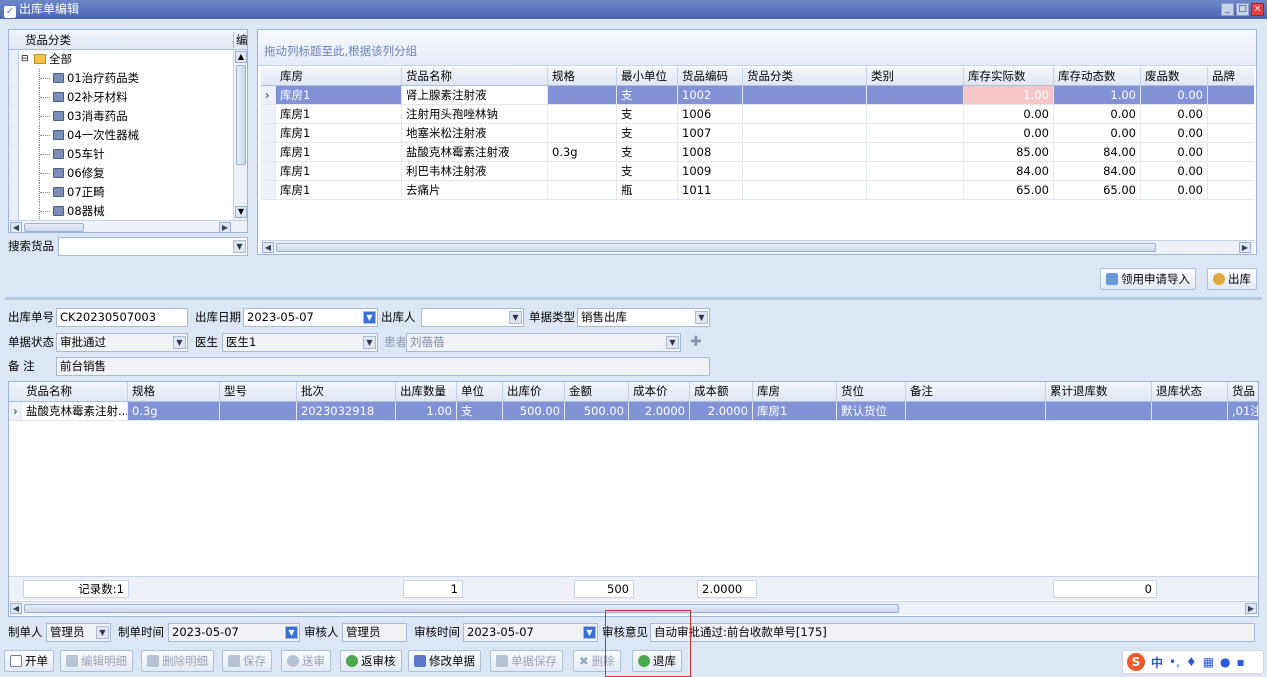 This screenshot has height=677, width=1267. I want to click on table-cell: 2023032918, so click(346, 411).